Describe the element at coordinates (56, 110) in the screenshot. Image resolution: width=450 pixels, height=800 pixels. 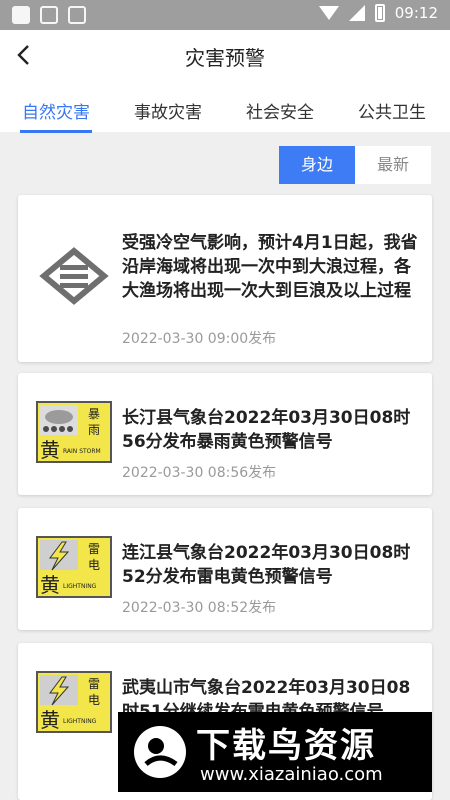
I see `tab-natural-disaster: 自然灾害` at that location.